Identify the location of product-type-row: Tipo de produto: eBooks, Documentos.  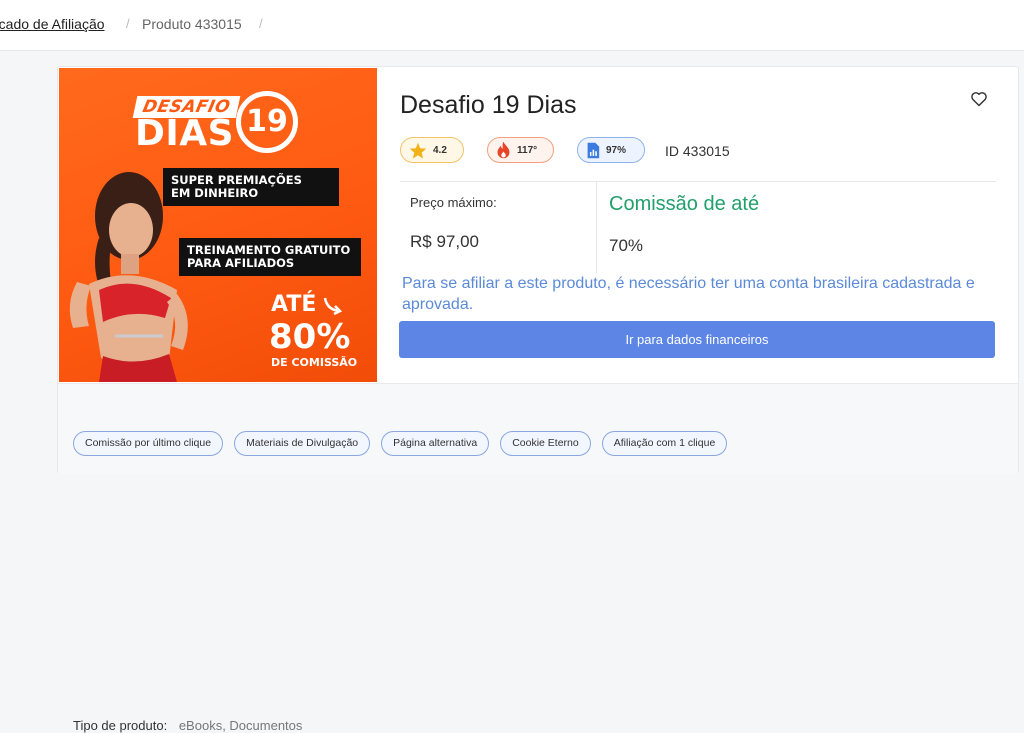
(187, 725).